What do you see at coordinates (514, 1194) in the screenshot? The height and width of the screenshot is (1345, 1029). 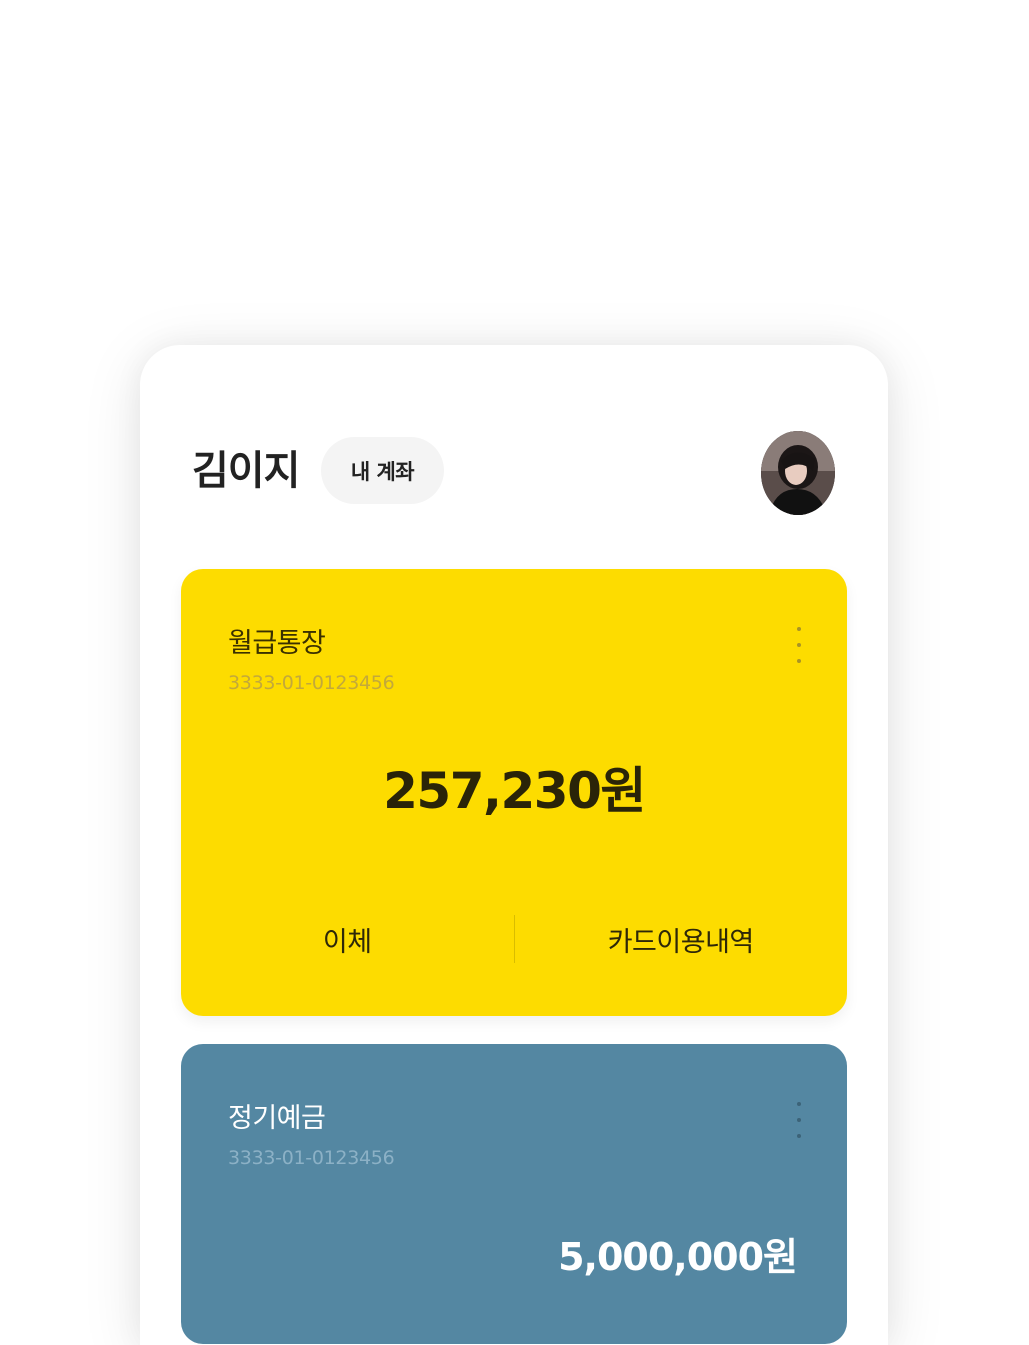 I see `account-card-deposit: 정기예금 3333-01-0123456 5,000,000원` at bounding box center [514, 1194].